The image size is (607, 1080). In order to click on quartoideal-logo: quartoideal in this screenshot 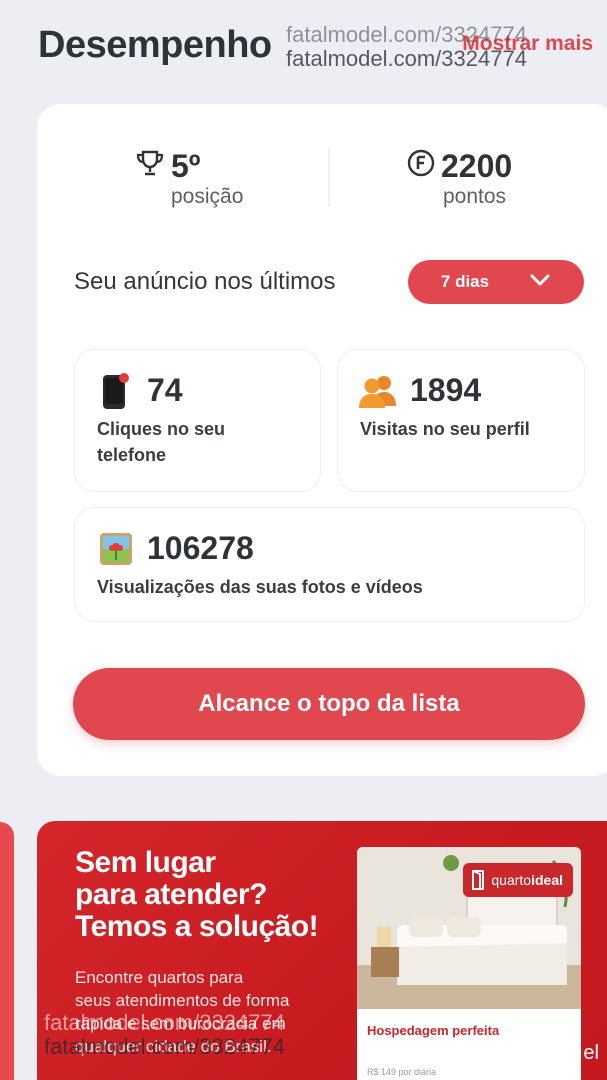, I will do `click(518, 880)`.